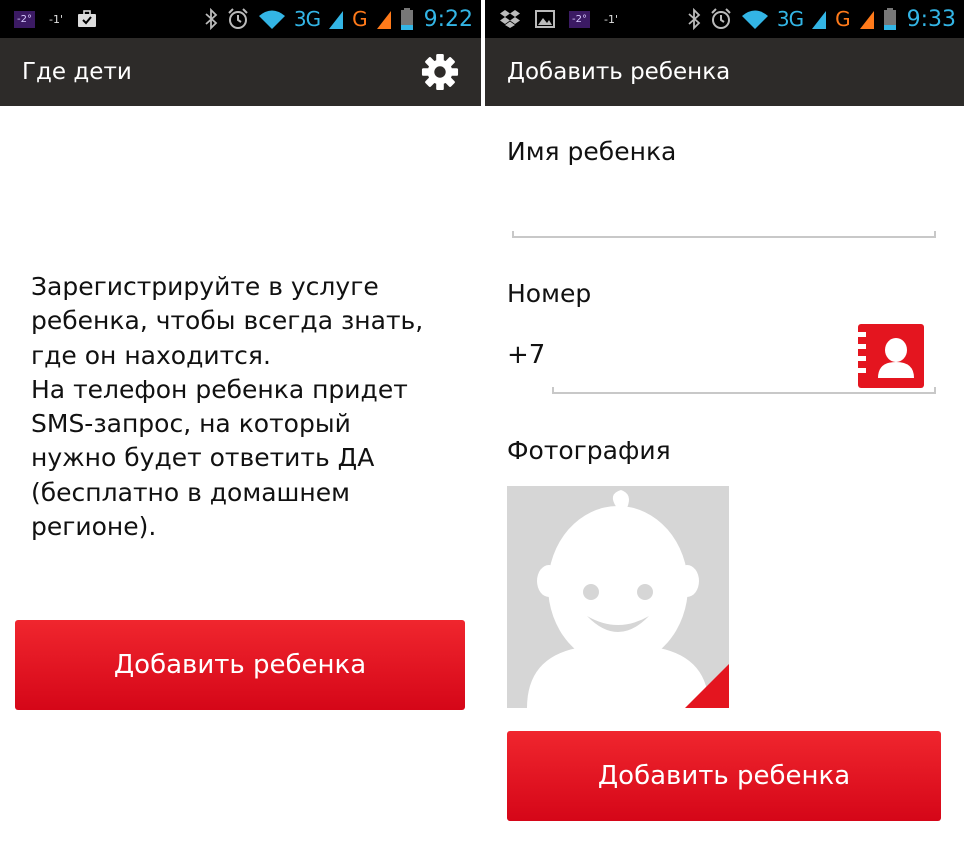  I want to click on action-bar: Добавить ребенка, so click(724, 72).